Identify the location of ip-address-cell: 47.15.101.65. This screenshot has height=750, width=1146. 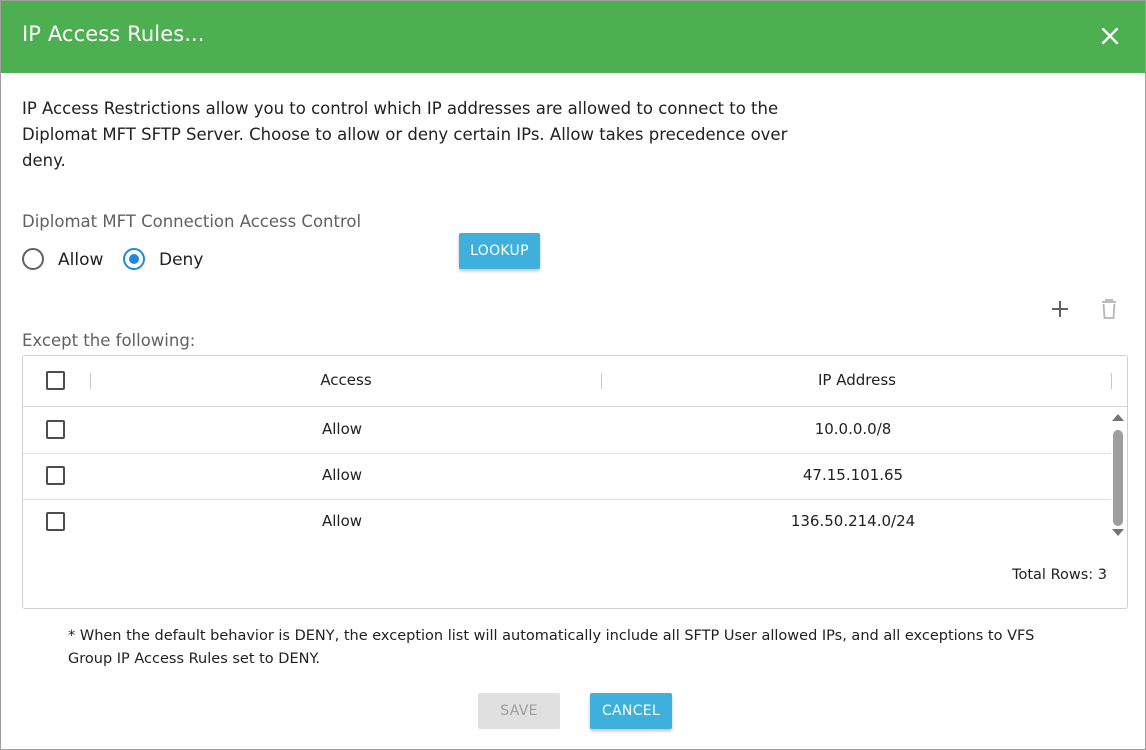
(853, 475).